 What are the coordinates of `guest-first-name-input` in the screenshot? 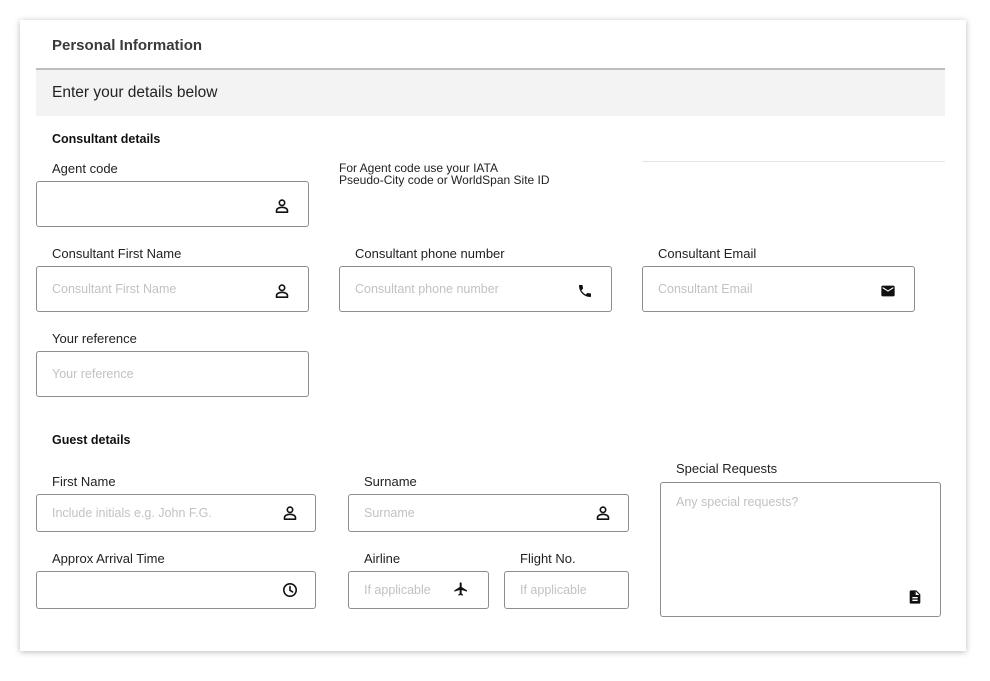 It's located at (176, 513).